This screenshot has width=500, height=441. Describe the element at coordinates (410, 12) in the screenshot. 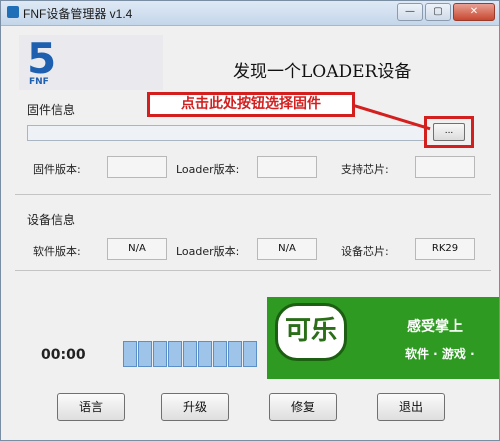

I see `minimize-button: —` at that location.